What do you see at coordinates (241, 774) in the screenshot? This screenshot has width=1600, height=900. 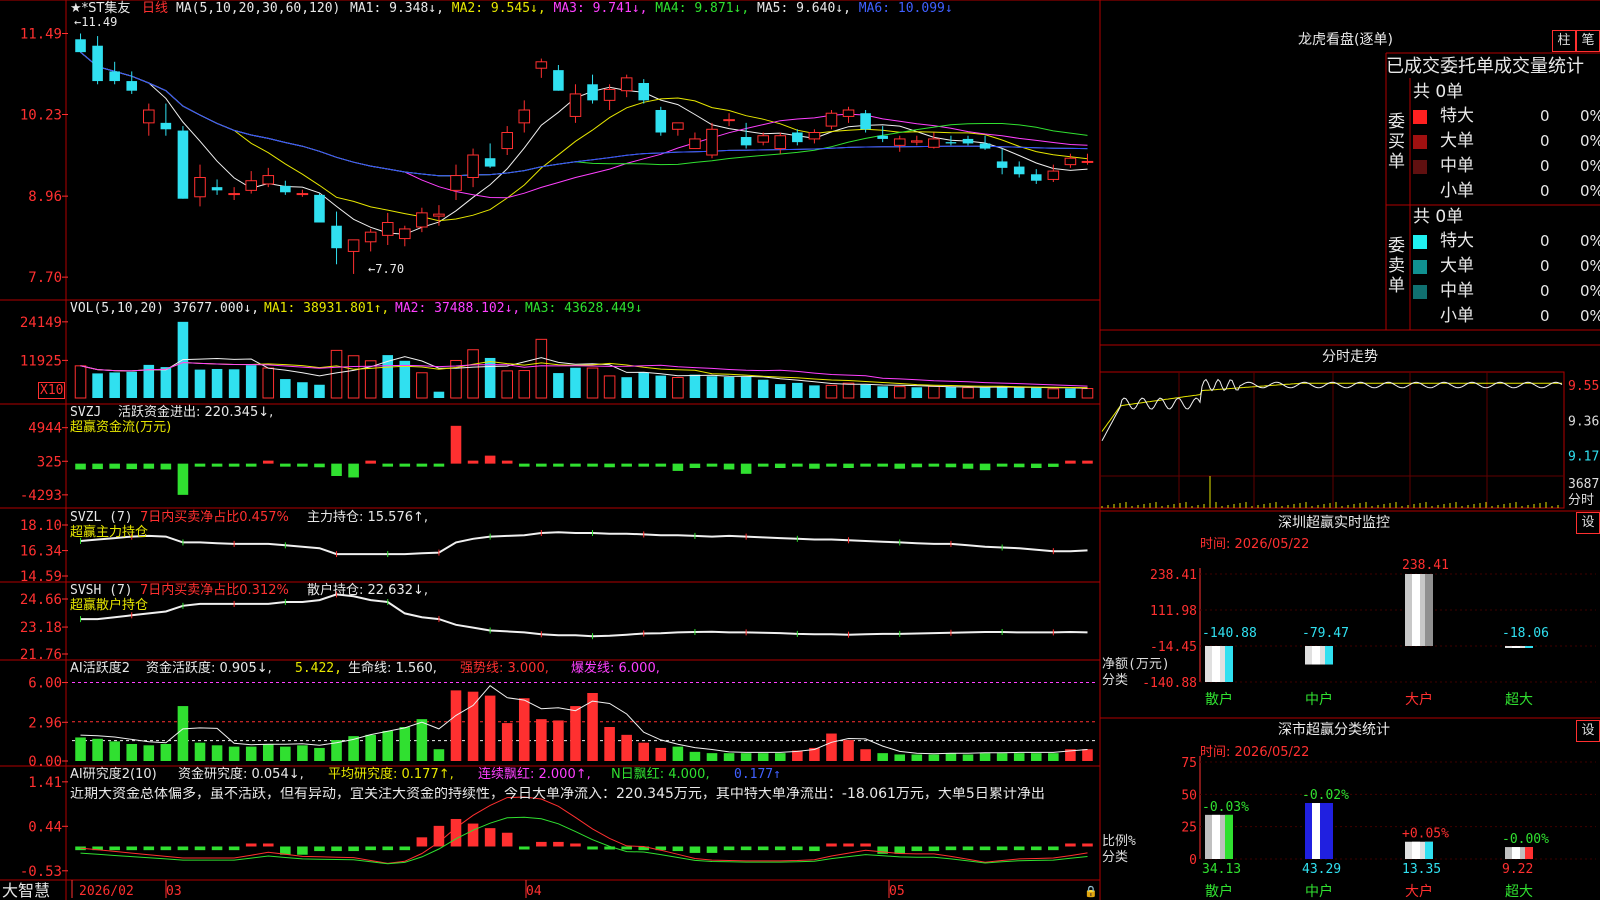 I see `ai2-research: 资金研究度: 0.054↓,` at bounding box center [241, 774].